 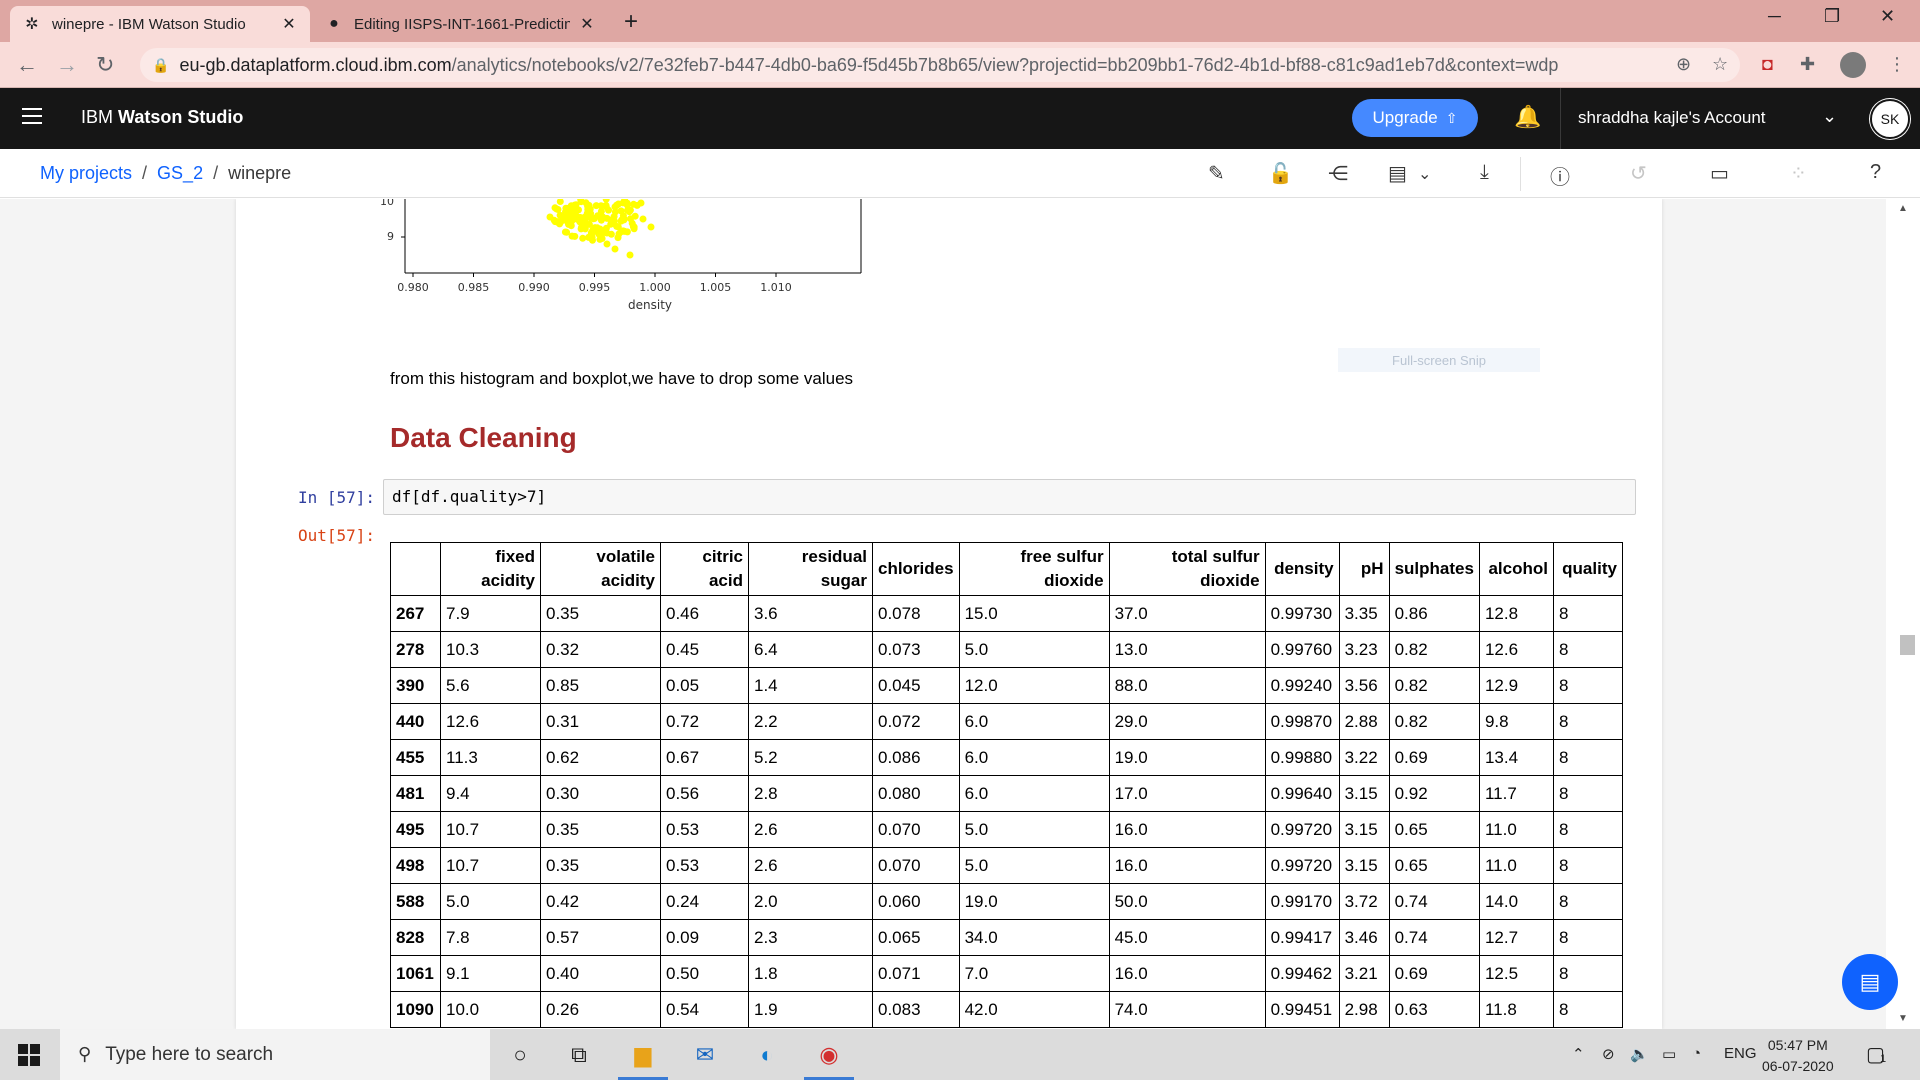 I want to click on upgrade-label: Upgrade, so click(x=1405, y=117).